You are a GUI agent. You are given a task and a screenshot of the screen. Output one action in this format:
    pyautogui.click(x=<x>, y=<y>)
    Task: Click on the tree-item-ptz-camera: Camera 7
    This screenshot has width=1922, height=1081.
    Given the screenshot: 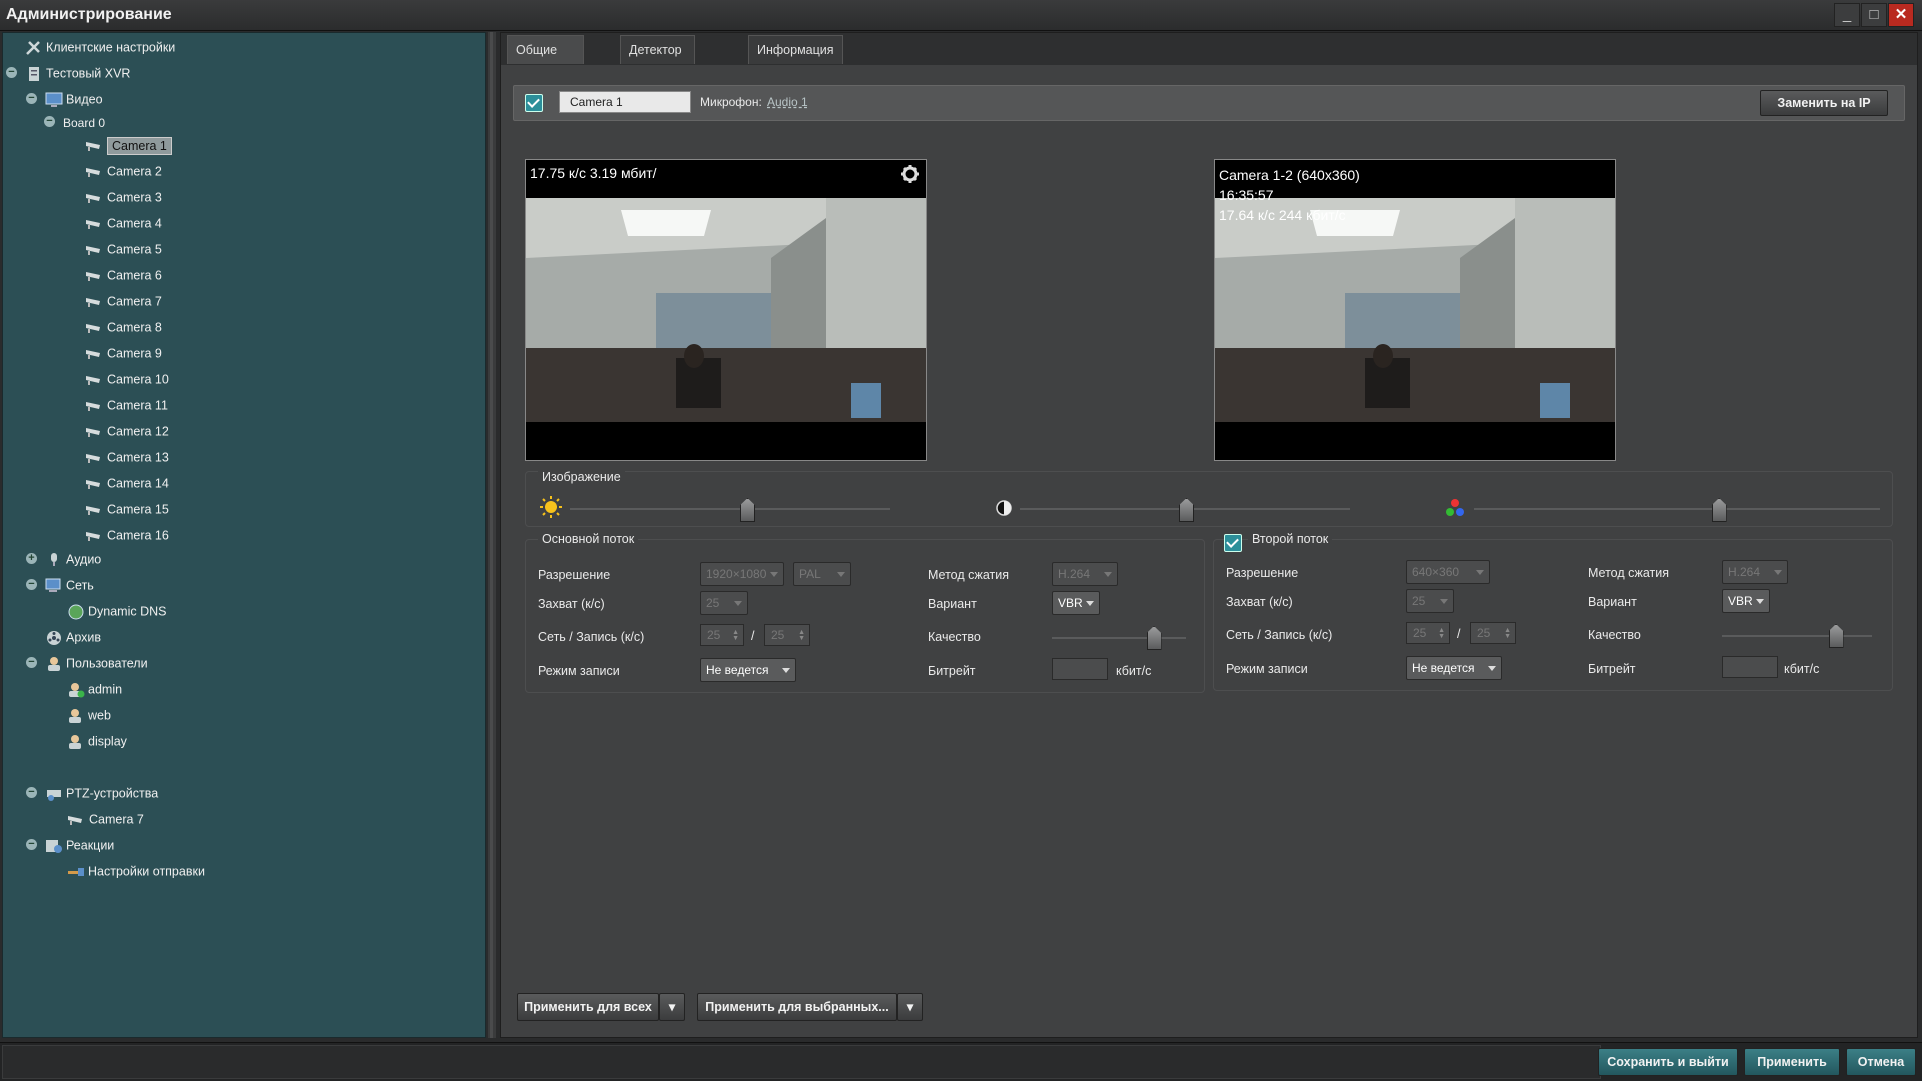 What is the action you would take?
    pyautogui.click(x=105, y=819)
    